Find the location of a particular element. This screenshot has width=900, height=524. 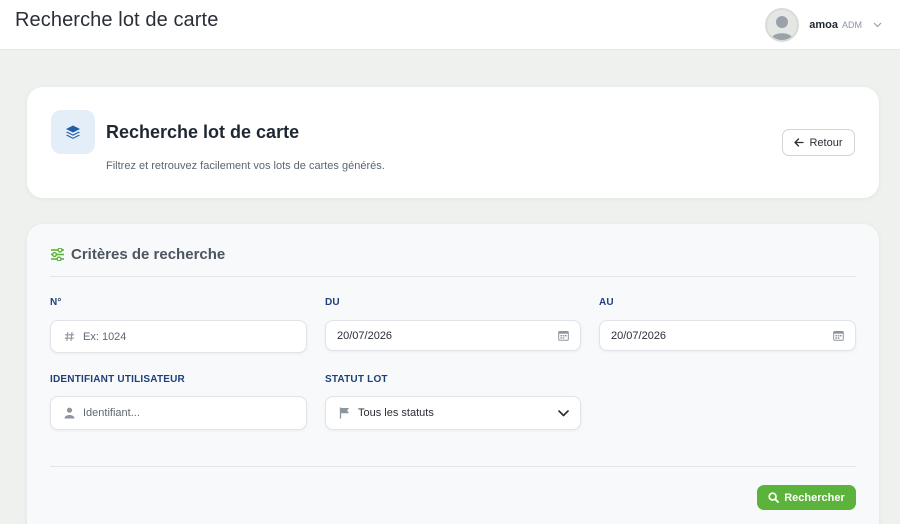

search-button-label: Rechercher is located at coordinates (814, 497).